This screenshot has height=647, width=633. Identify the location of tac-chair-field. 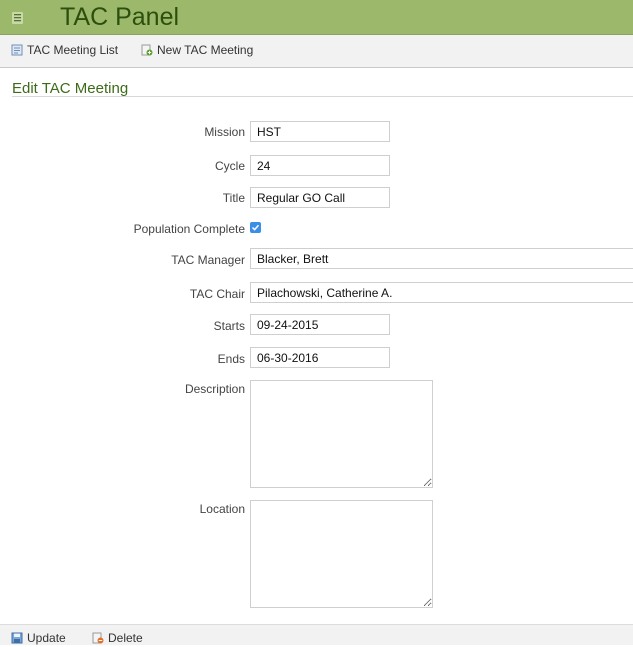
(441, 292).